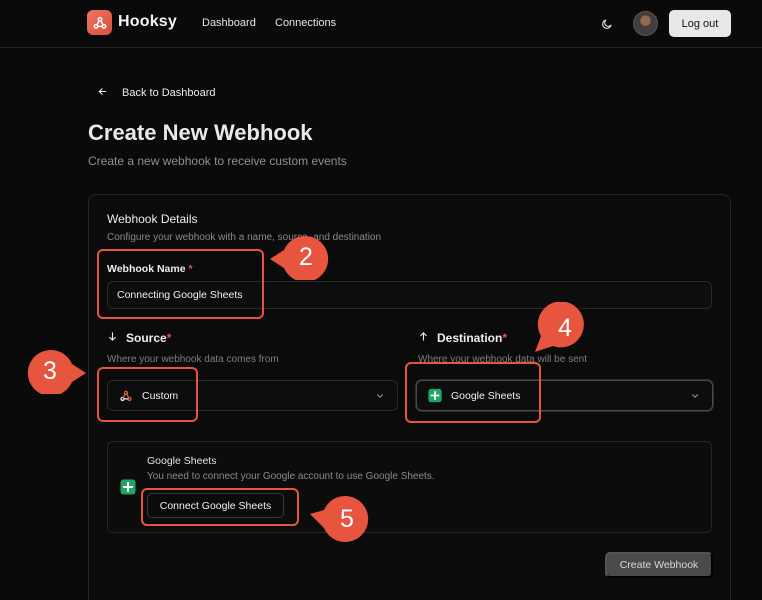 This screenshot has width=762, height=600. Describe the element at coordinates (659, 565) in the screenshot. I see `create-webhook-button: Create Webhook` at that location.